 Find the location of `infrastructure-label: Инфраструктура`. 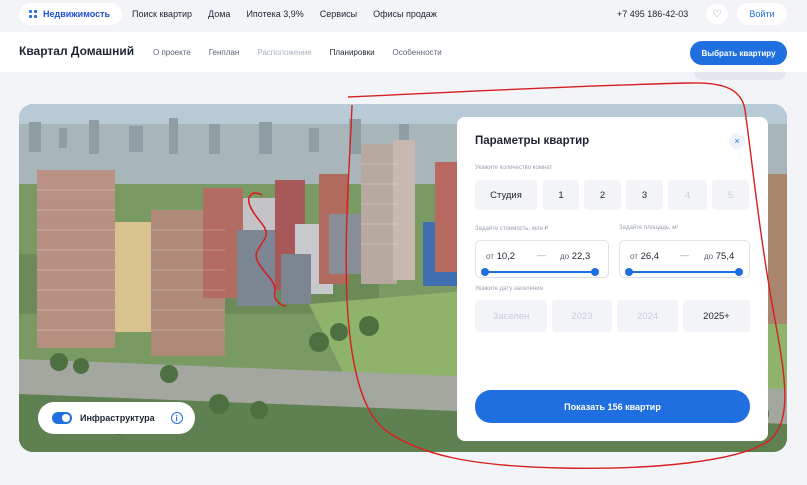

infrastructure-label: Инфраструктура is located at coordinates (117, 418).